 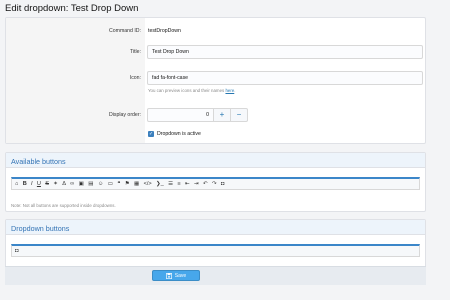 I want to click on quote-icon: ❝, so click(x=118, y=184).